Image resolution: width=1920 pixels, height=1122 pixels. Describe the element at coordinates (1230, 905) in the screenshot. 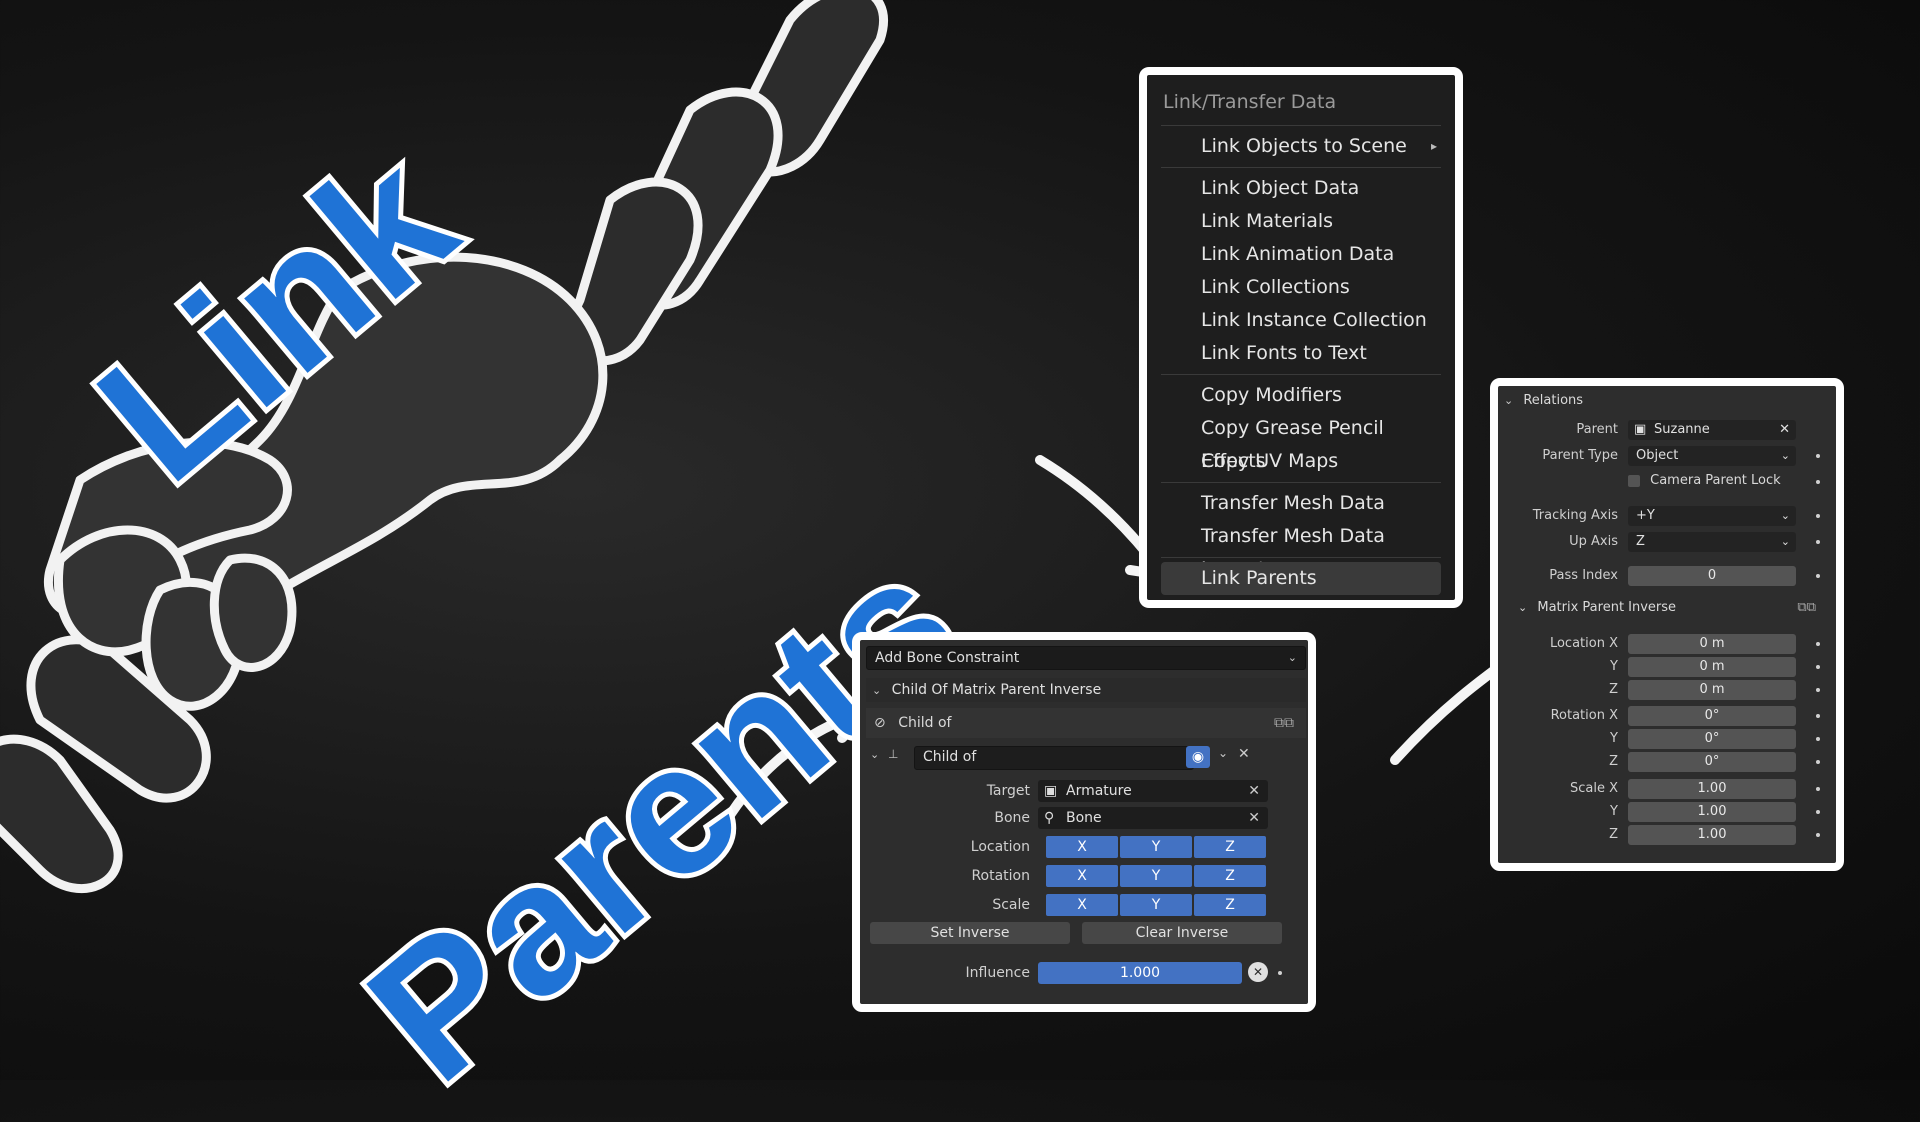

I see `scale-z-toggle: Z` at that location.